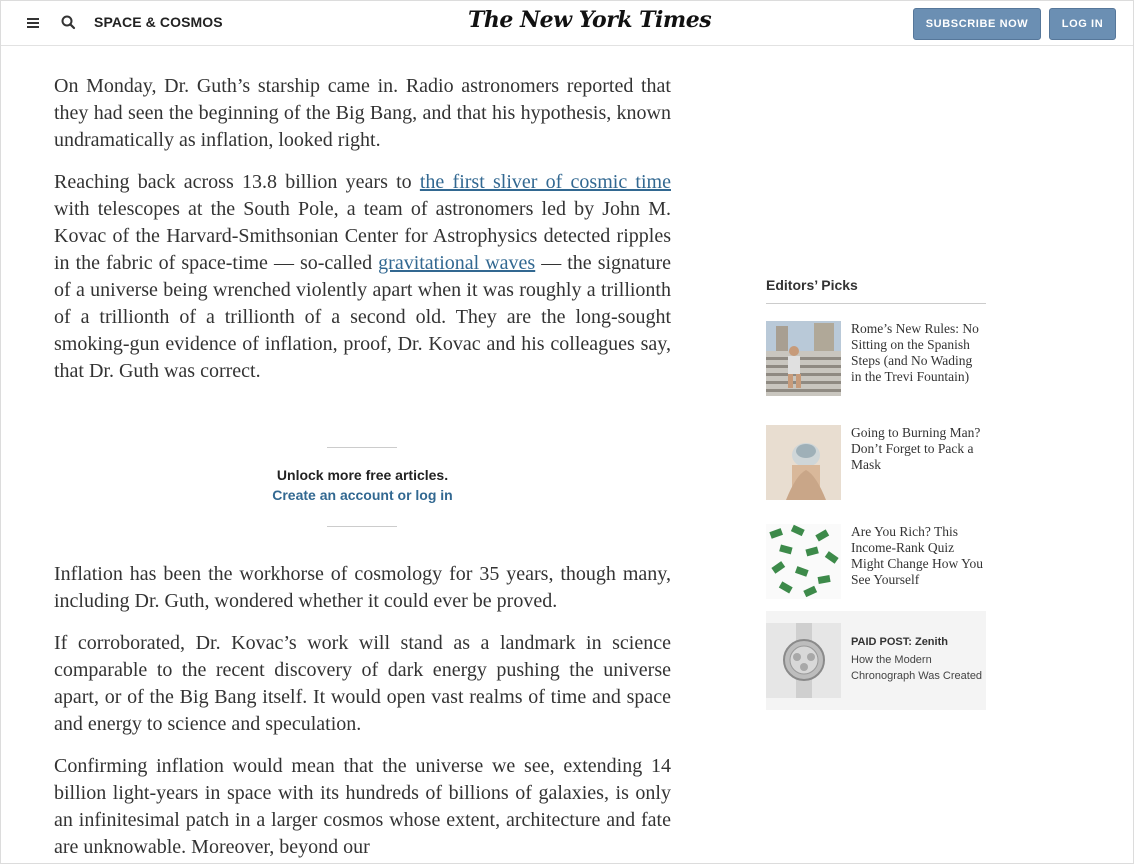 The width and height of the screenshot is (1134, 864). What do you see at coordinates (803, 660) in the screenshot?
I see `chronograph-thumbnail` at bounding box center [803, 660].